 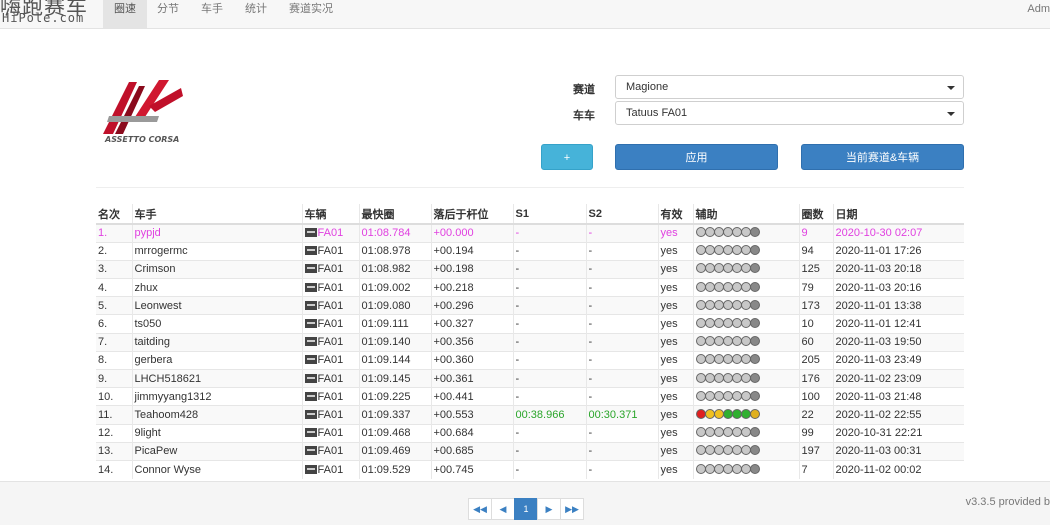 I want to click on col-header-aids: 辅助, so click(x=746, y=214).